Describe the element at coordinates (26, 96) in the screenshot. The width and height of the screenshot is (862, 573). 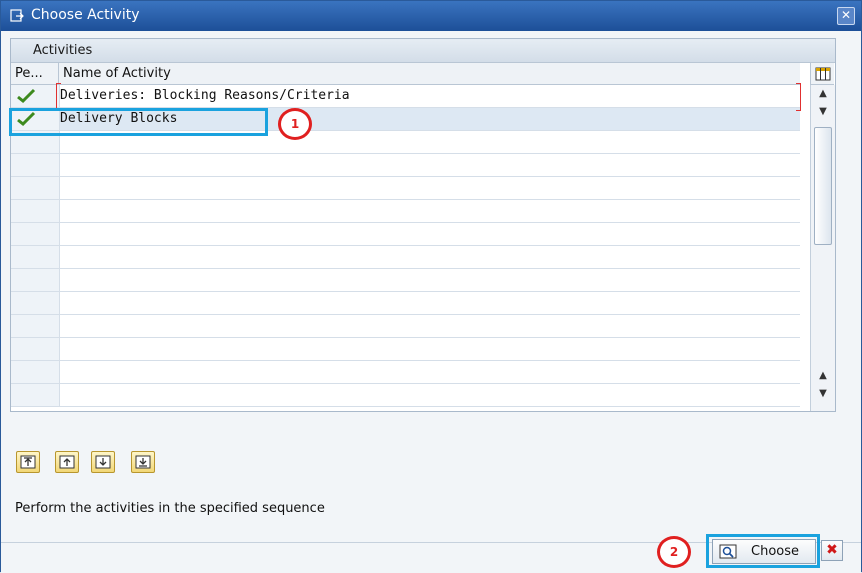
I see `green-check-icon` at that location.